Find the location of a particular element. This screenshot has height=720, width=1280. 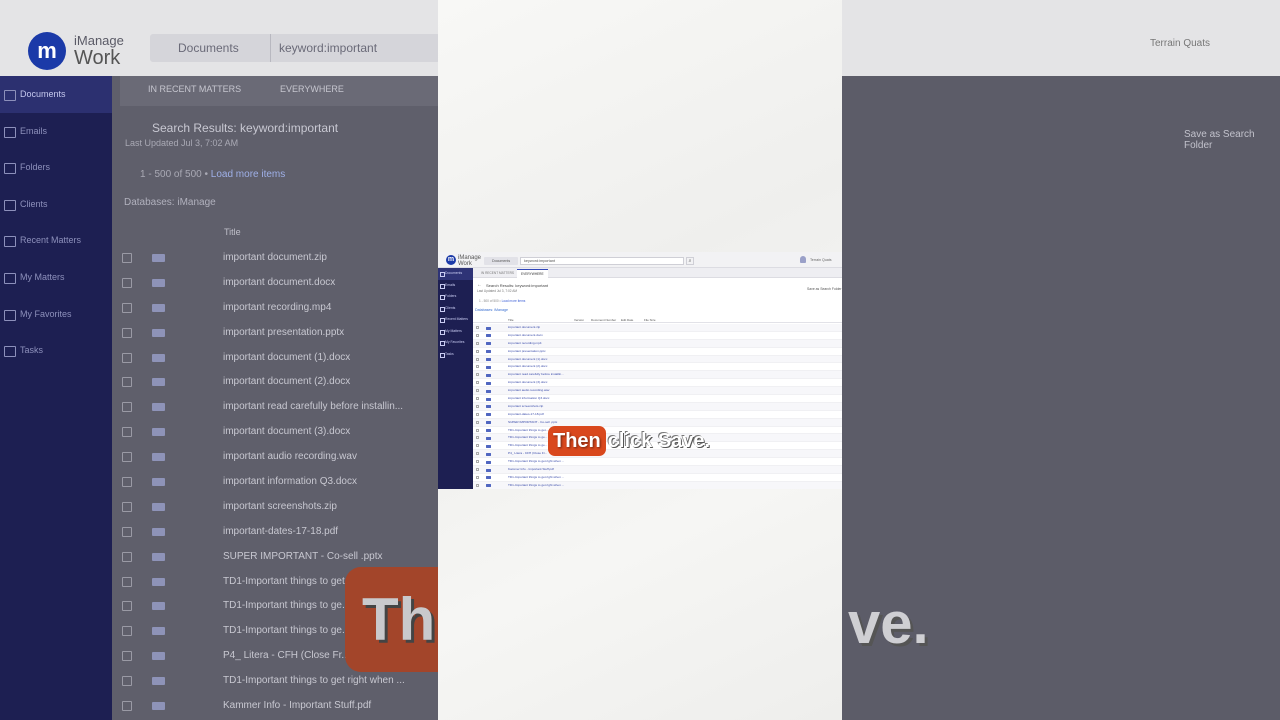

table-row: important screenshots.zip is located at coordinates (657, 406).